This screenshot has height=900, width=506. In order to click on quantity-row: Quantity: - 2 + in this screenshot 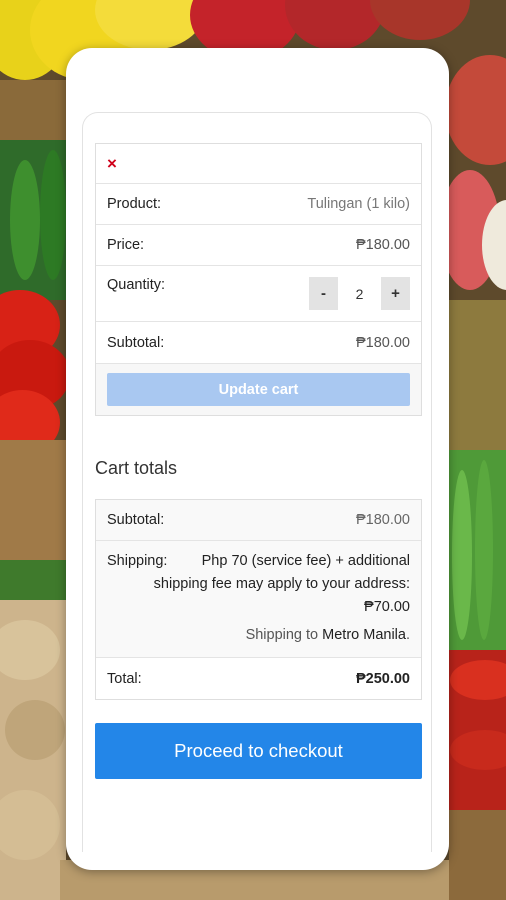, I will do `click(258, 294)`.